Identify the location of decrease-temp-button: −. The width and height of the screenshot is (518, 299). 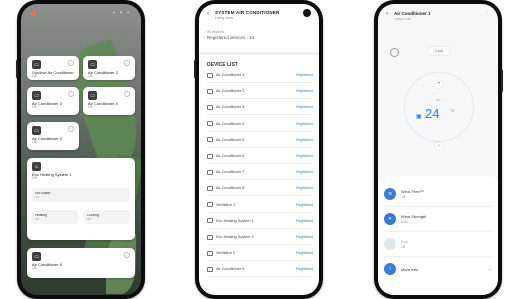
(439, 146).